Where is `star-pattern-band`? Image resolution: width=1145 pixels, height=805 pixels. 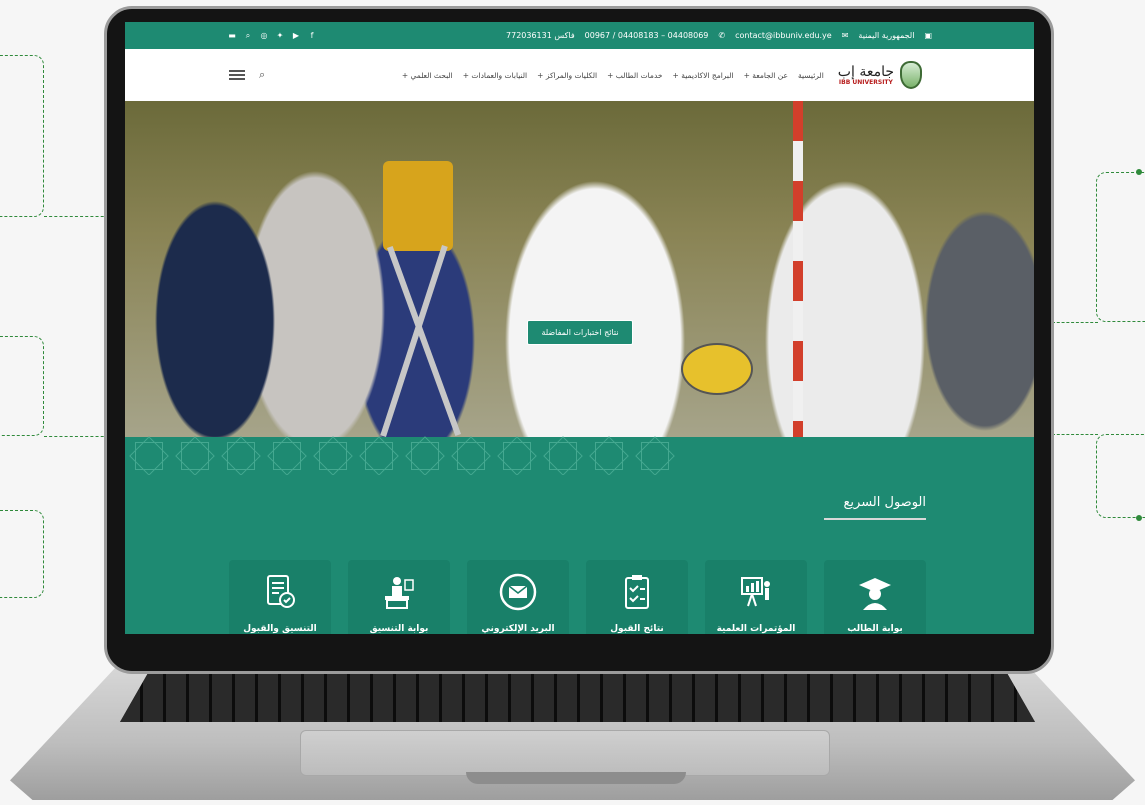 star-pattern-band is located at coordinates (579, 456).